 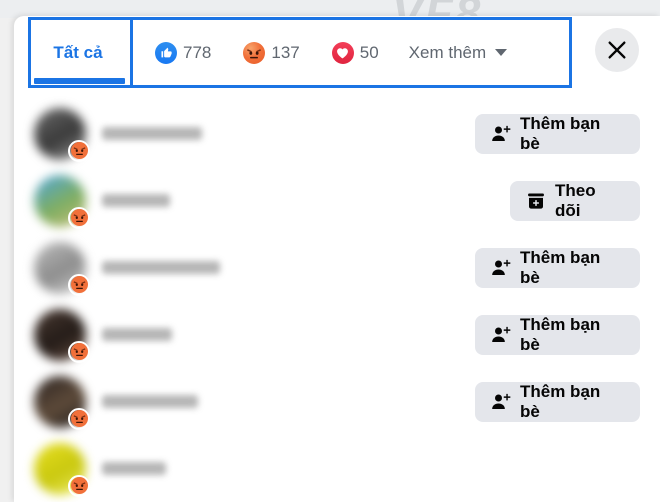 I want to click on tab-divider, so click(x=131, y=52).